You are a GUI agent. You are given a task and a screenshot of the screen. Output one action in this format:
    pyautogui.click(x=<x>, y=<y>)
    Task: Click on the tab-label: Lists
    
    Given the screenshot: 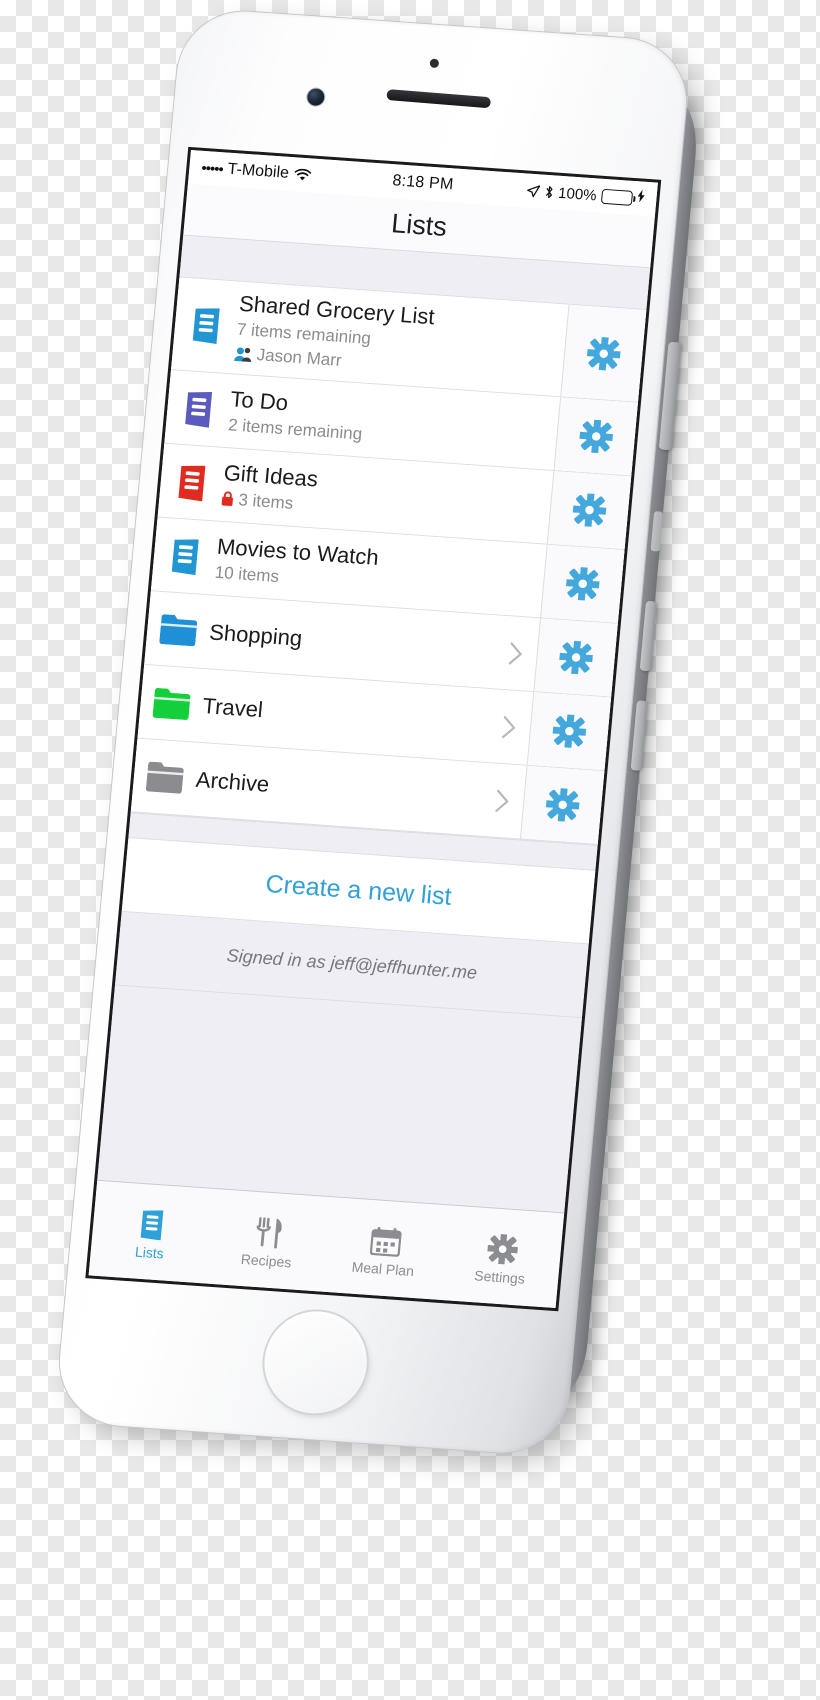 What is the action you would take?
    pyautogui.click(x=149, y=1252)
    